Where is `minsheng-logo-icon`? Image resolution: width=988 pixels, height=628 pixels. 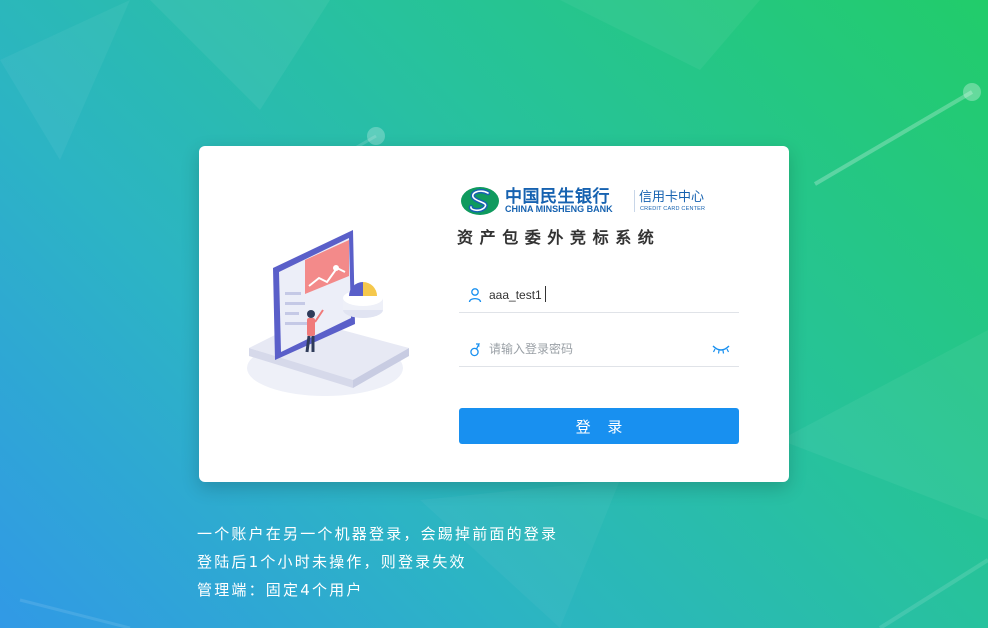
minsheng-logo-icon is located at coordinates (480, 201).